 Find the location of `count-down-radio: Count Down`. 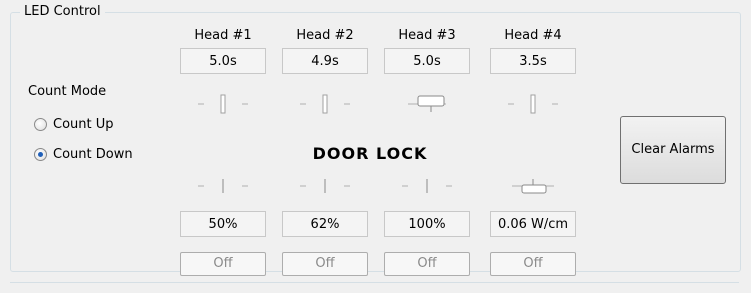

count-down-radio: Count Down is located at coordinates (83, 154).